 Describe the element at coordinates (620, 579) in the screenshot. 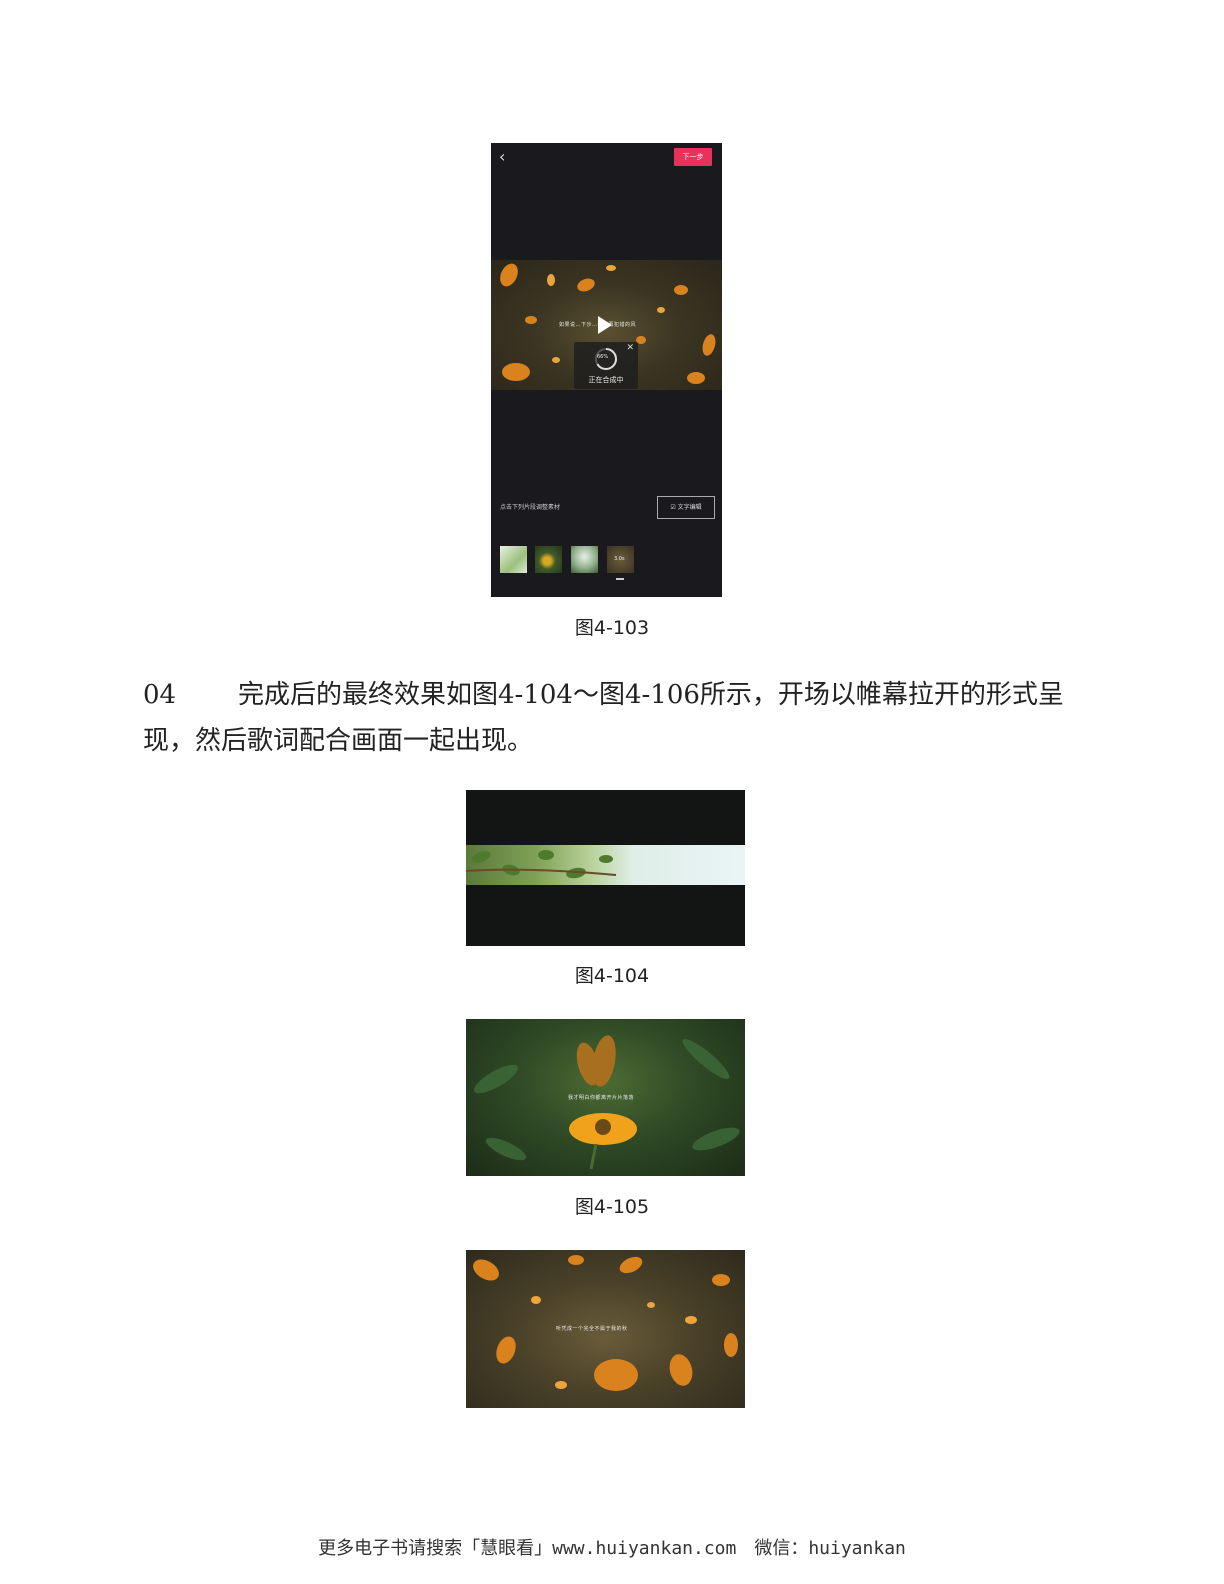

I see `selected-indicator` at that location.